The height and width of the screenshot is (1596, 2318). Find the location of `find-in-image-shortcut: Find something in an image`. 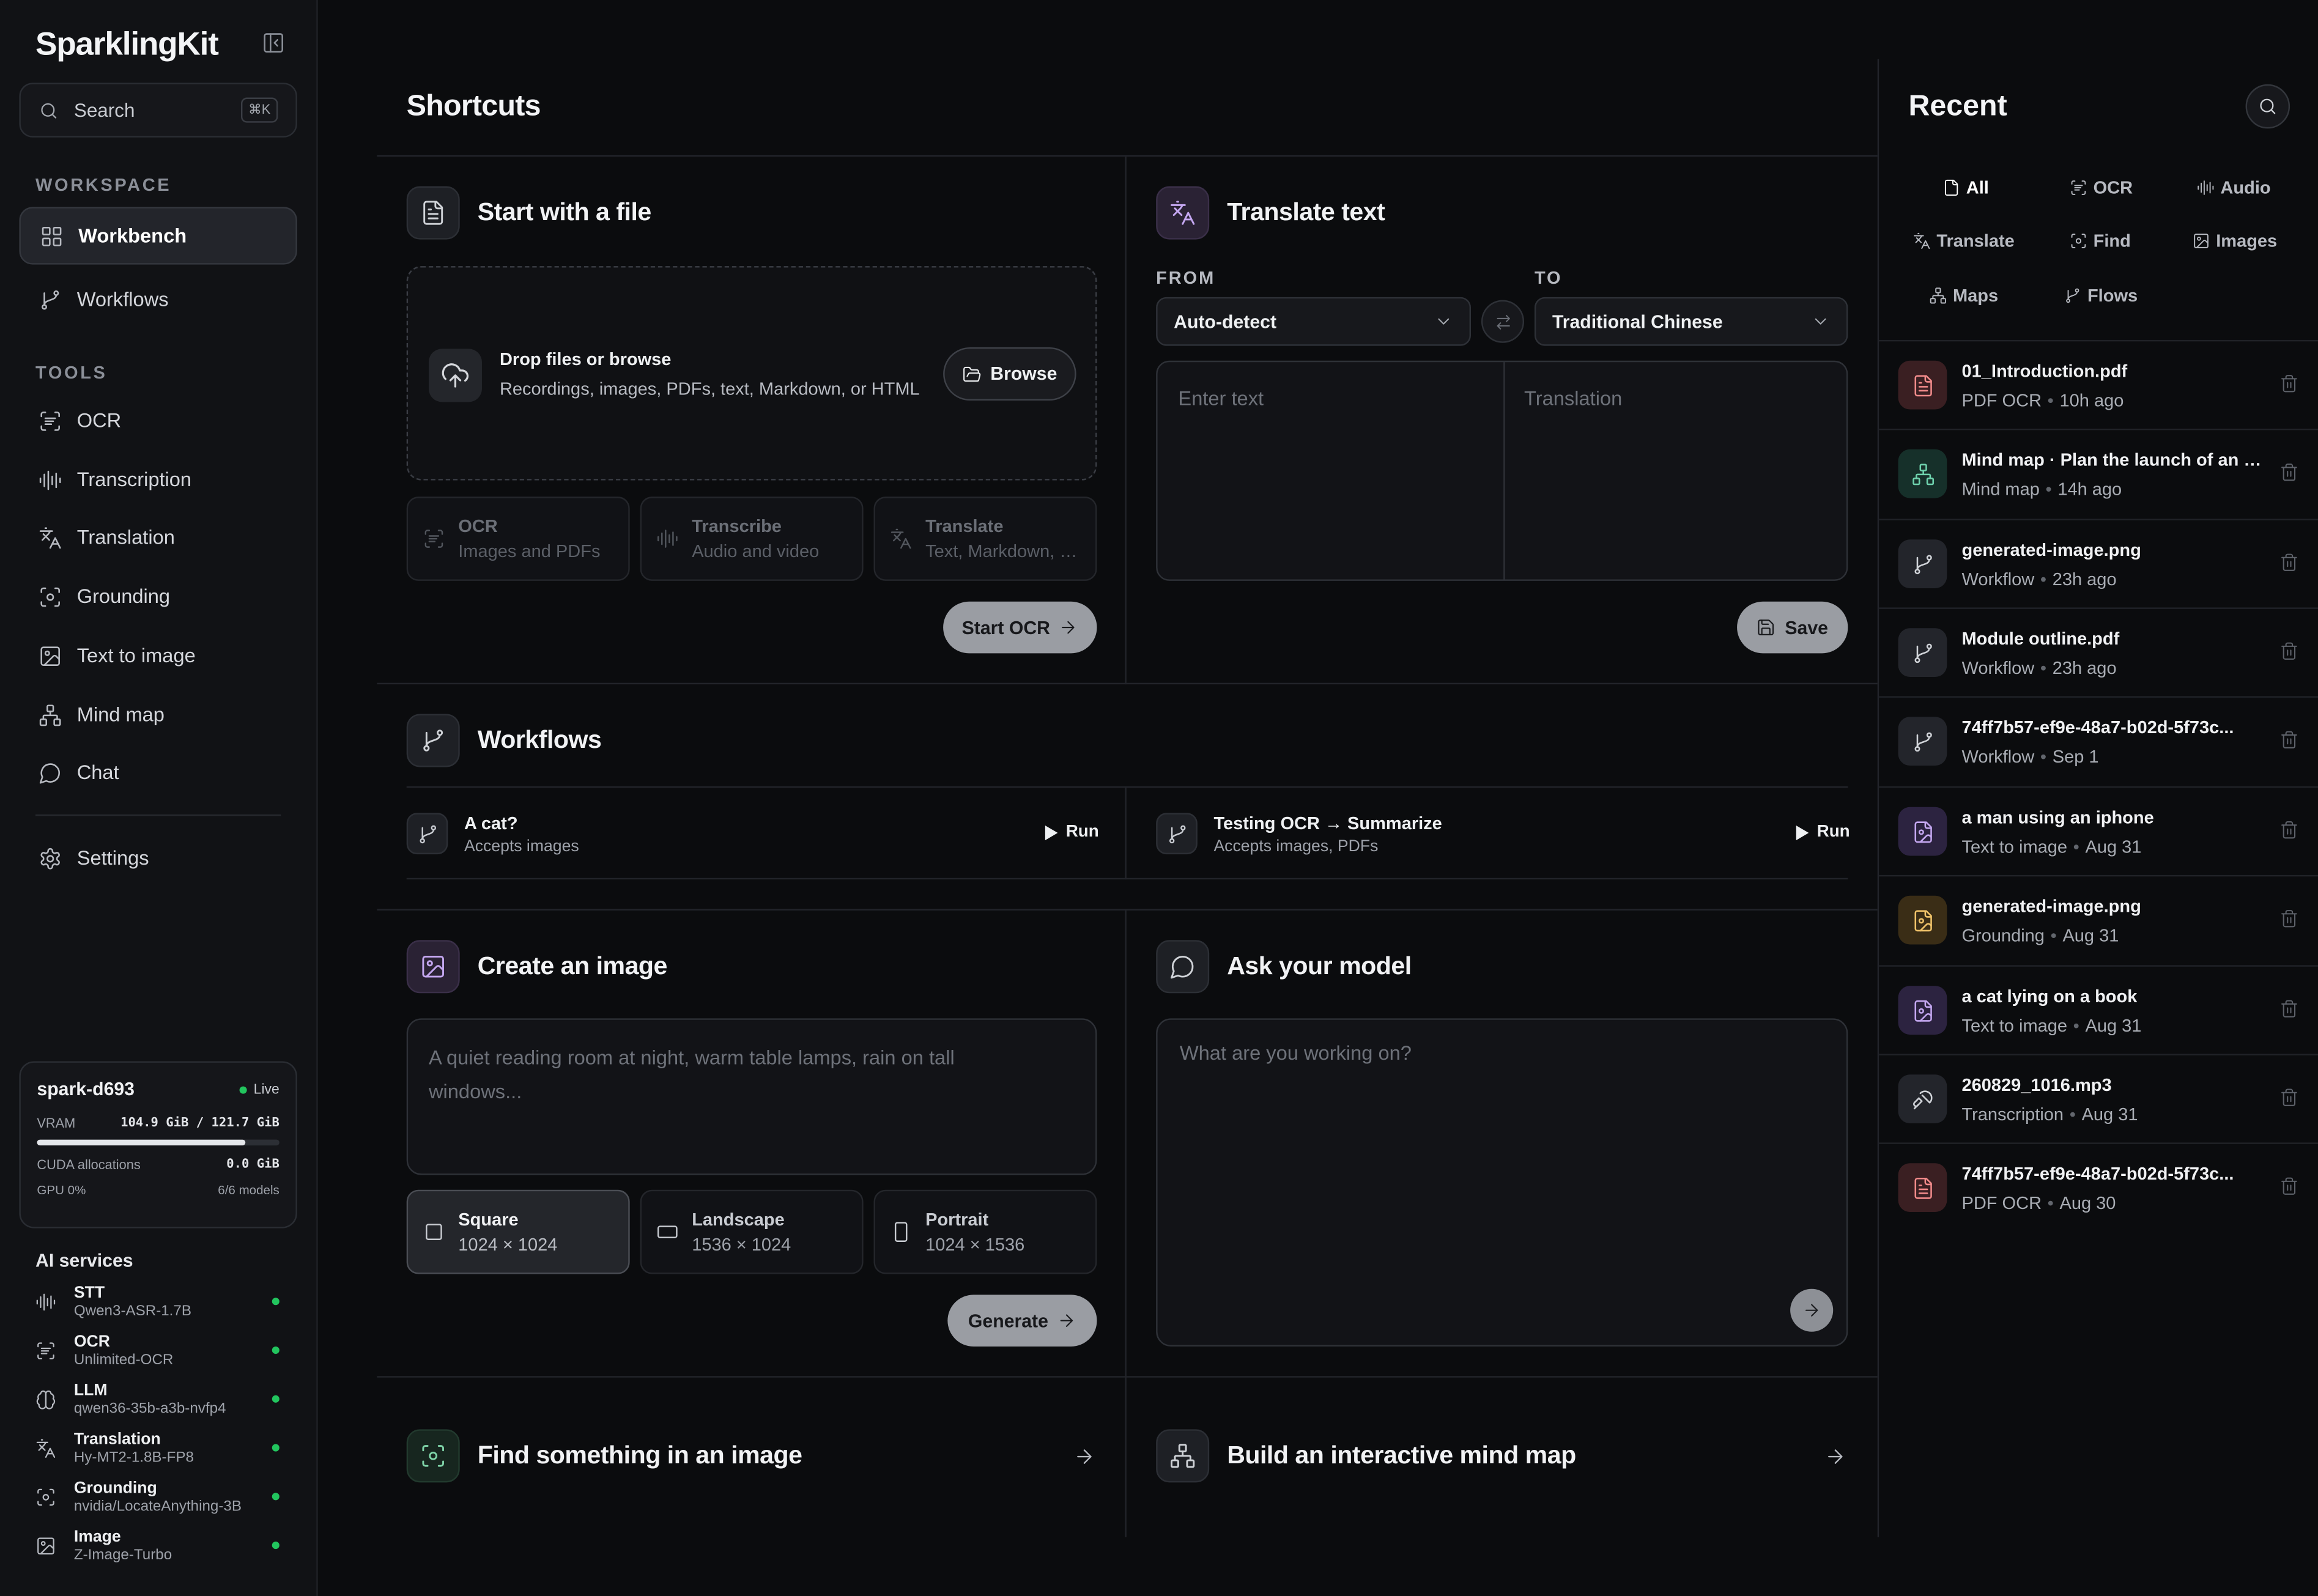

find-in-image-shortcut: Find something in an image is located at coordinates (604, 1456).